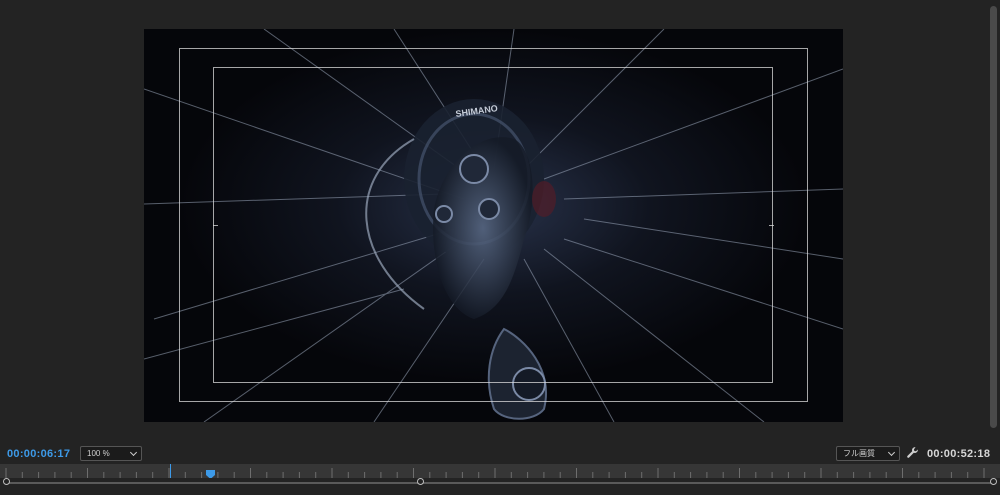  I want to click on ruler-ticks, so click(495, 473).